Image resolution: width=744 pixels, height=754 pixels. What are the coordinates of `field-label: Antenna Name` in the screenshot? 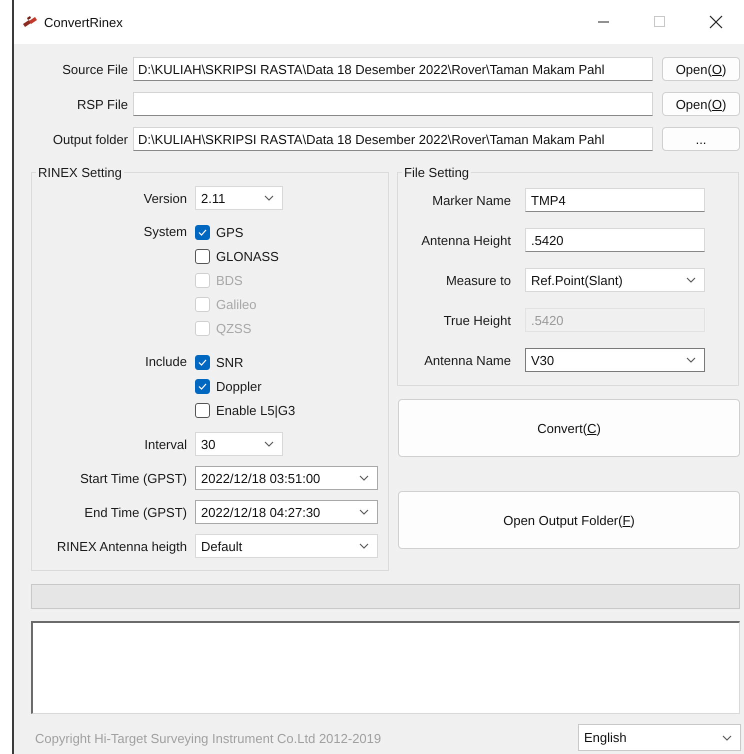 It's located at (467, 360).